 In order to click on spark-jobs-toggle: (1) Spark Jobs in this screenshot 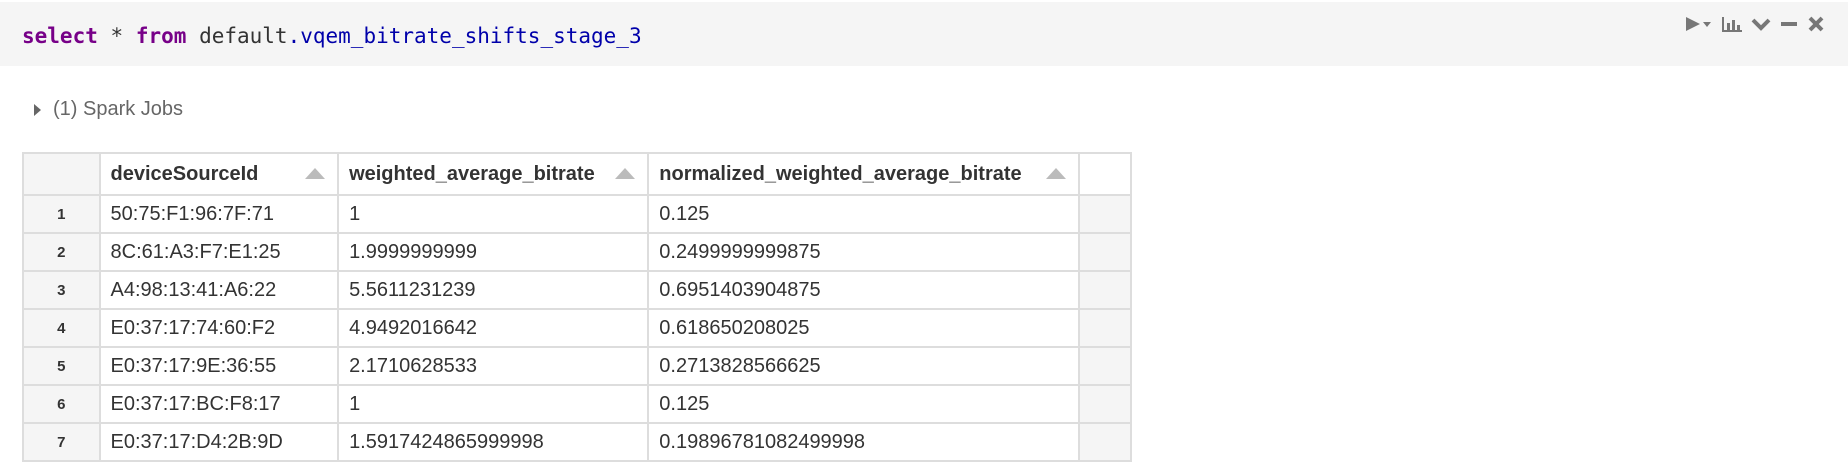, I will do `click(108, 109)`.